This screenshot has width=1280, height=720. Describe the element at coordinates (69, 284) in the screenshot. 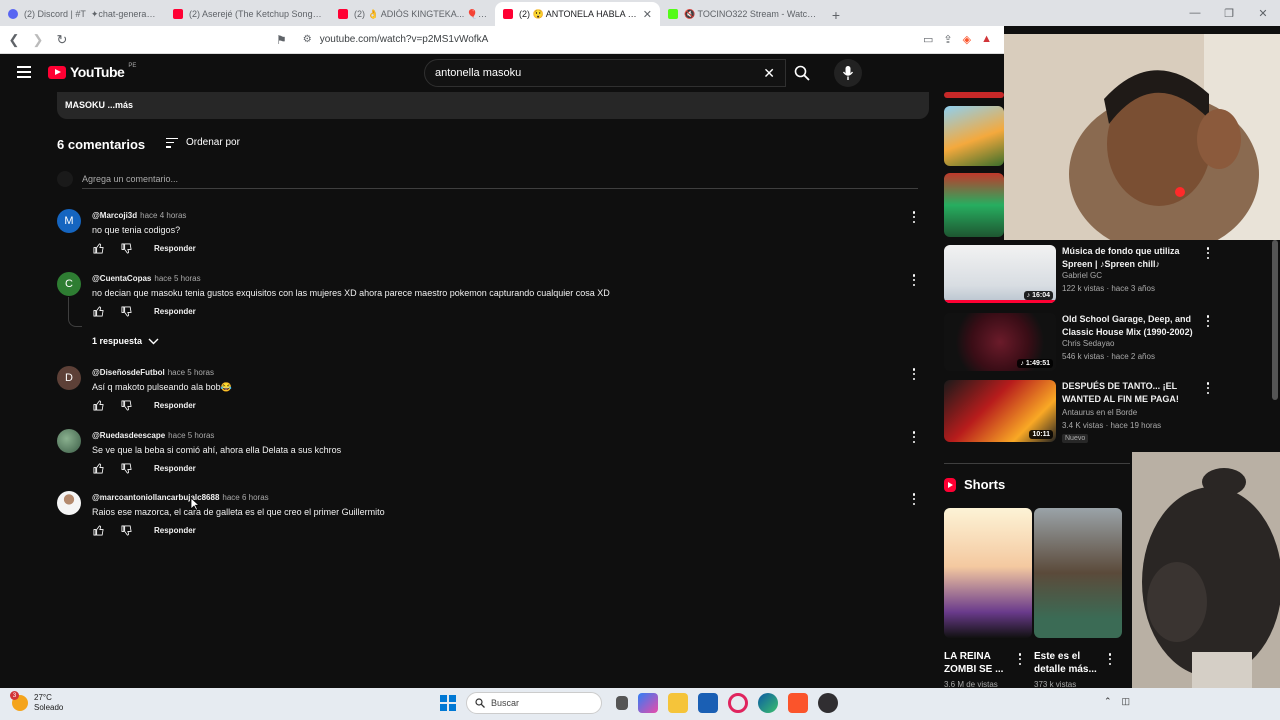

I see `avatar: C` at that location.